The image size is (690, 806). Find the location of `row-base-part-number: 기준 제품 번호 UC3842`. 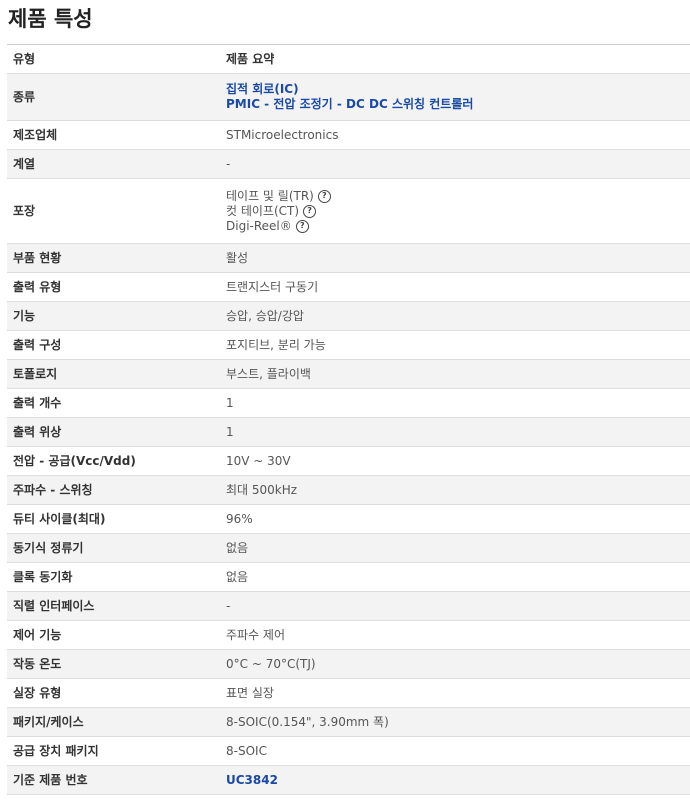

row-base-part-number: 기준 제품 번호 UC3842 is located at coordinates (348, 780).